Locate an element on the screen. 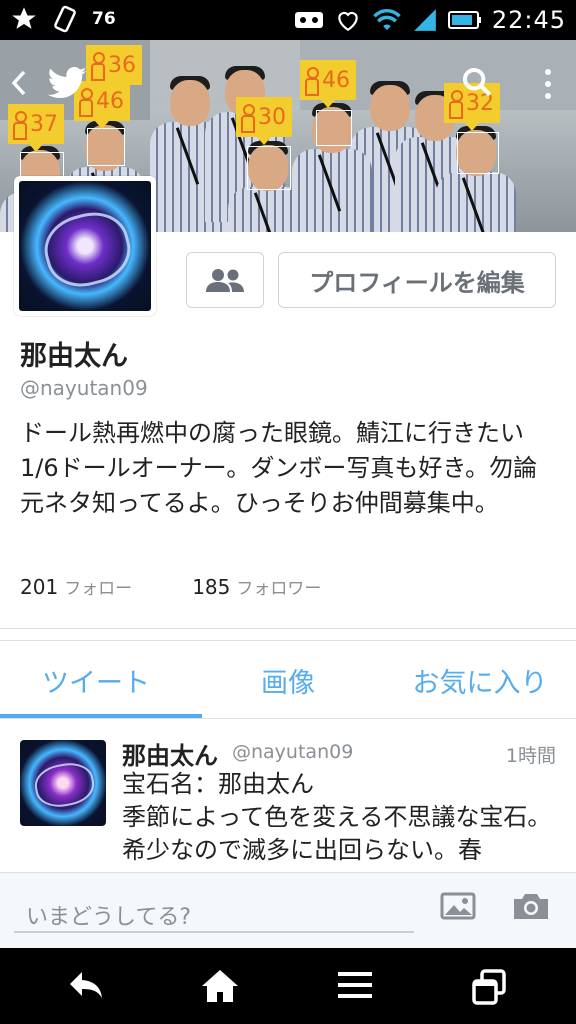  age-tag: 37 is located at coordinates (36, 128).